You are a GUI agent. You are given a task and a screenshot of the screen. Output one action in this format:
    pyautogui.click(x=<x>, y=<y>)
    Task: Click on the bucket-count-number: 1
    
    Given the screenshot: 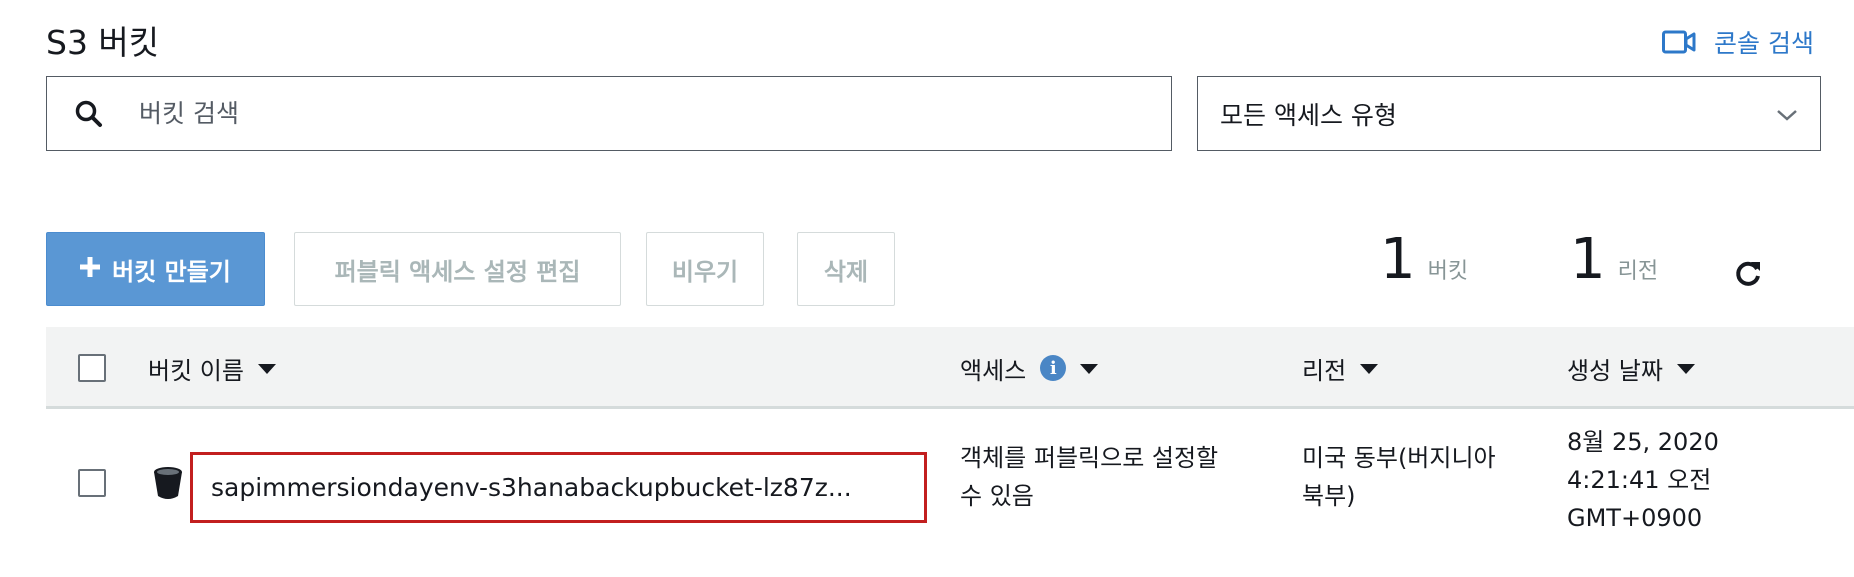 What is the action you would take?
    pyautogui.click(x=1398, y=259)
    